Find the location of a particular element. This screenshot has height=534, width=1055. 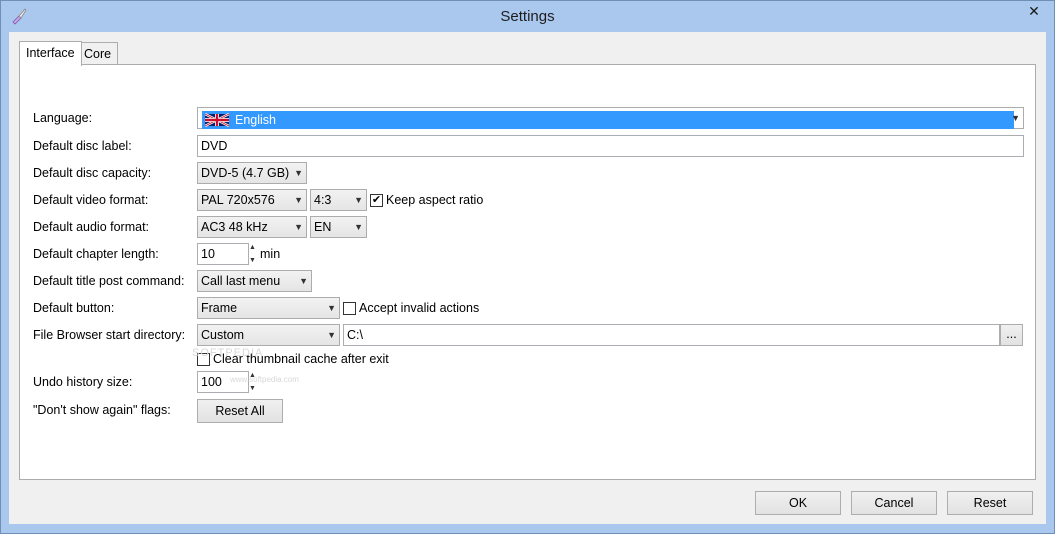

dont-show-again-label: "Don't show again" flags: is located at coordinates (102, 410).